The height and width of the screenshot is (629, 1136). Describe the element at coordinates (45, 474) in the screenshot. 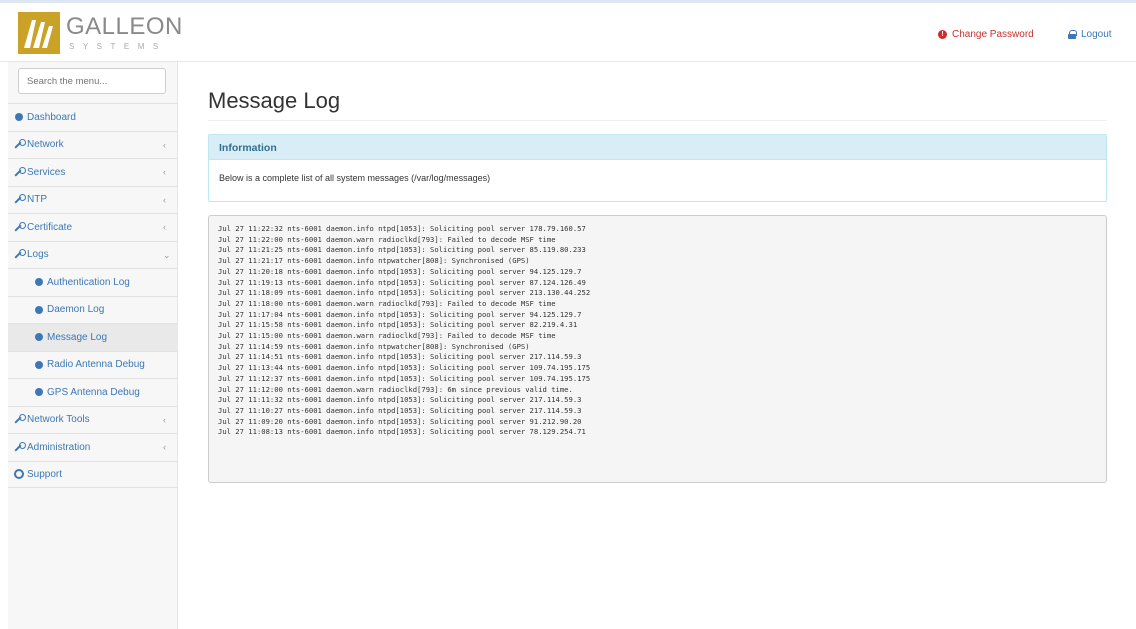

I see `sidebar-item-label: Support` at that location.